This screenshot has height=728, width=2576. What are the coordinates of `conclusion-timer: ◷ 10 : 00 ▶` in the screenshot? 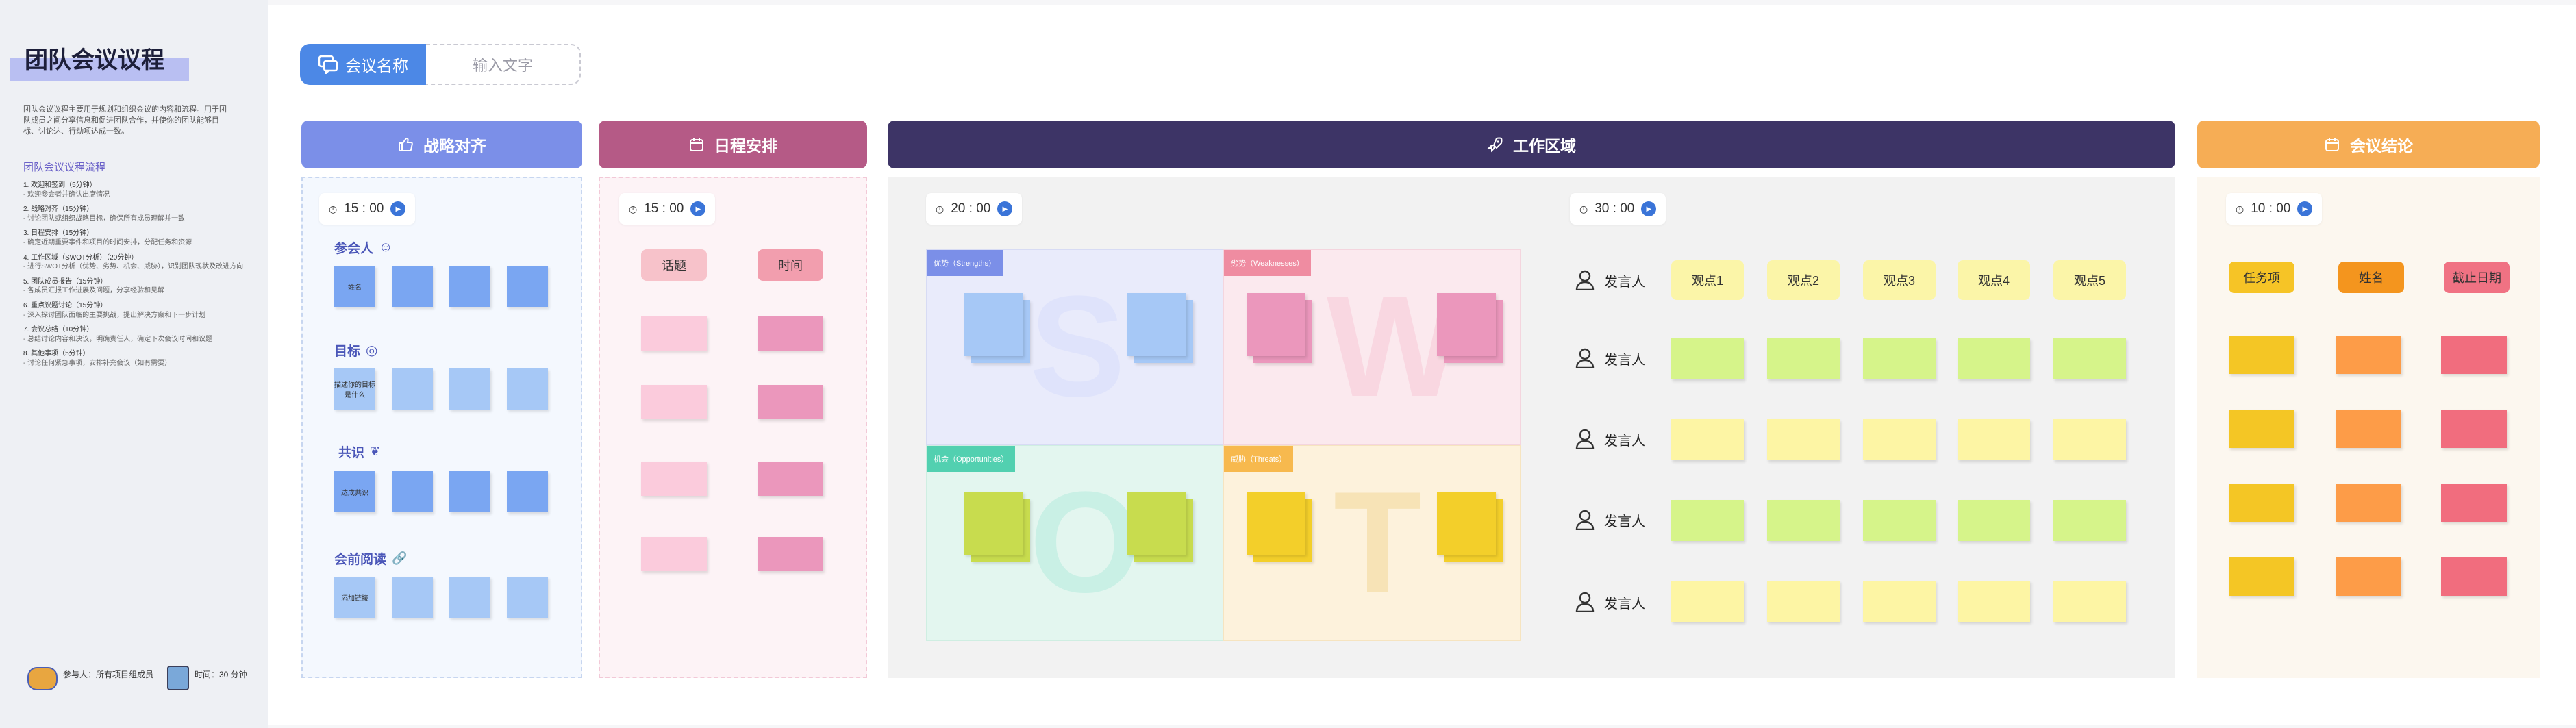 It's located at (2274, 209).